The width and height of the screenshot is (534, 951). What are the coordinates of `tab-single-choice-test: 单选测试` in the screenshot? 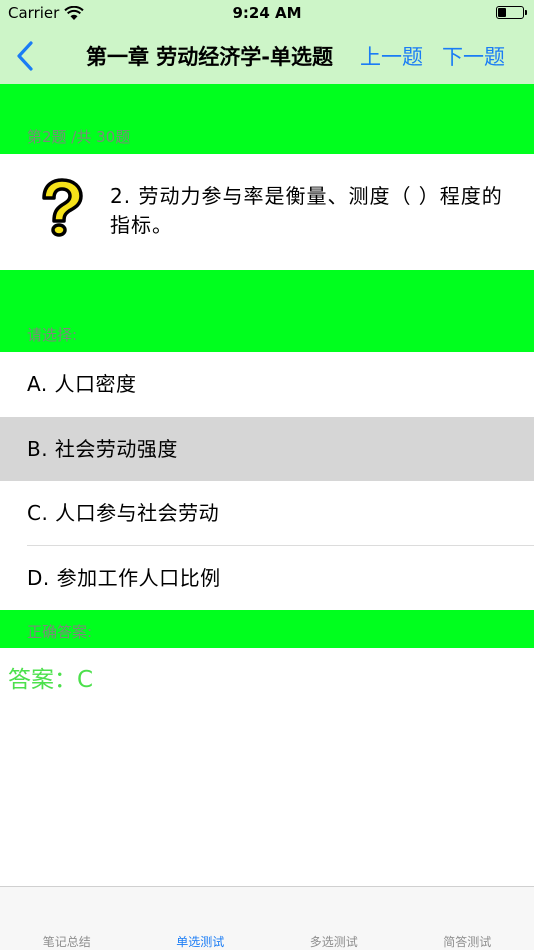 It's located at (201, 919).